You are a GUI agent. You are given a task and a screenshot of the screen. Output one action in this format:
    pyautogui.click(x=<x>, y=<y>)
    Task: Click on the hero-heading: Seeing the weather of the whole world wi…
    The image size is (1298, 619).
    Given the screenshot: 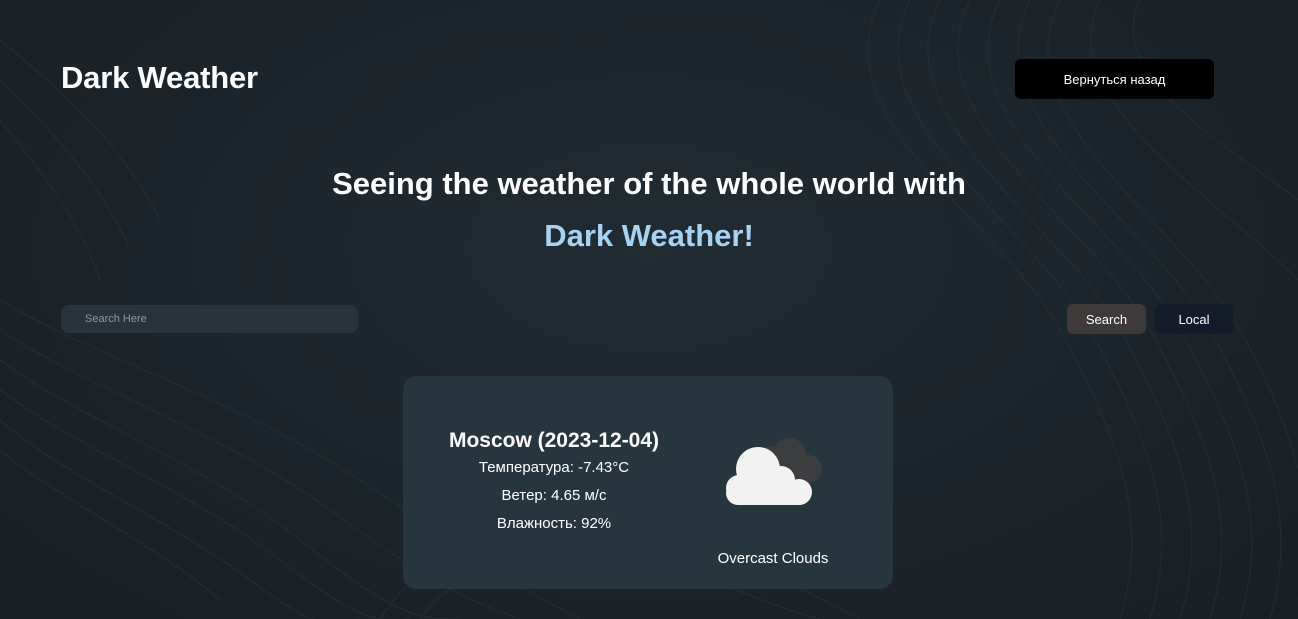 What is the action you would take?
    pyautogui.click(x=649, y=183)
    